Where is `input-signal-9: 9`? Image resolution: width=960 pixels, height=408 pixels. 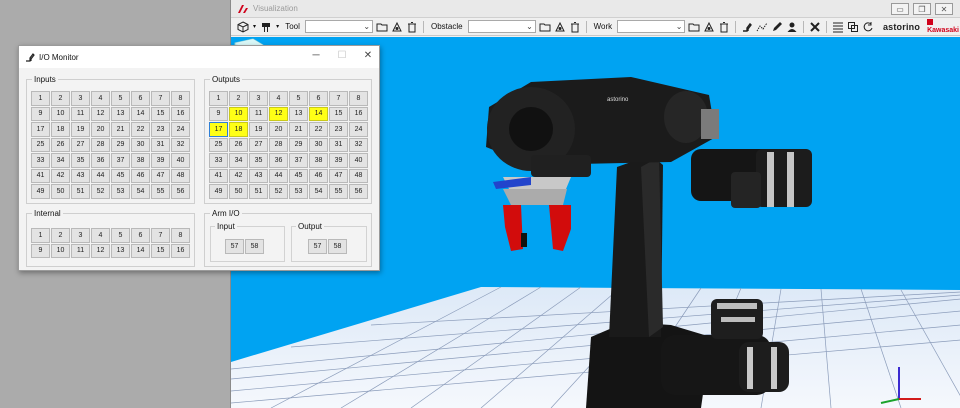
input-signal-9: 9 is located at coordinates (40, 113).